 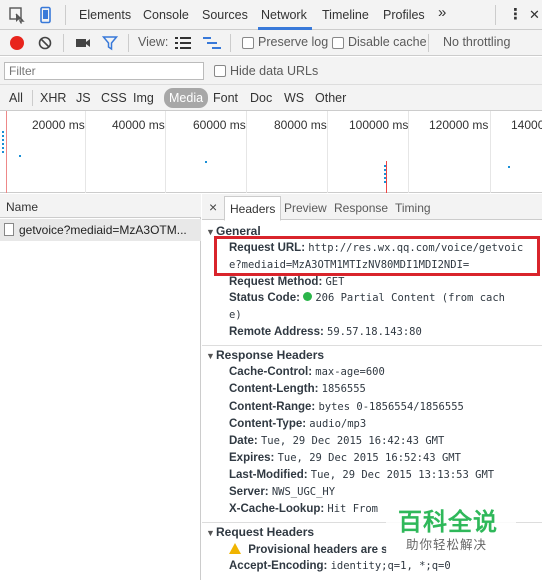 What do you see at coordinates (338, 424) in the screenshot?
I see `header-value: audio/mp3` at bounding box center [338, 424].